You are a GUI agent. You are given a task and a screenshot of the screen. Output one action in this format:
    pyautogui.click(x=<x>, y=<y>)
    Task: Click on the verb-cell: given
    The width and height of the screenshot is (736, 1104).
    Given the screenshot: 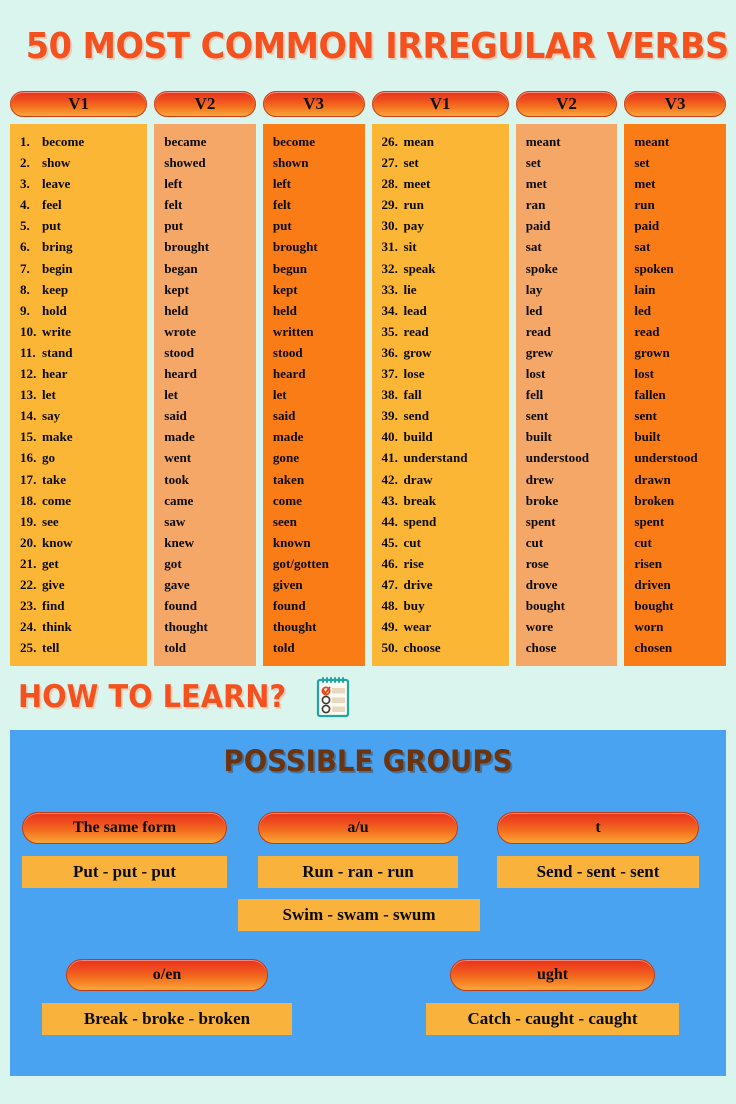 What is the action you would take?
    pyautogui.click(x=287, y=584)
    